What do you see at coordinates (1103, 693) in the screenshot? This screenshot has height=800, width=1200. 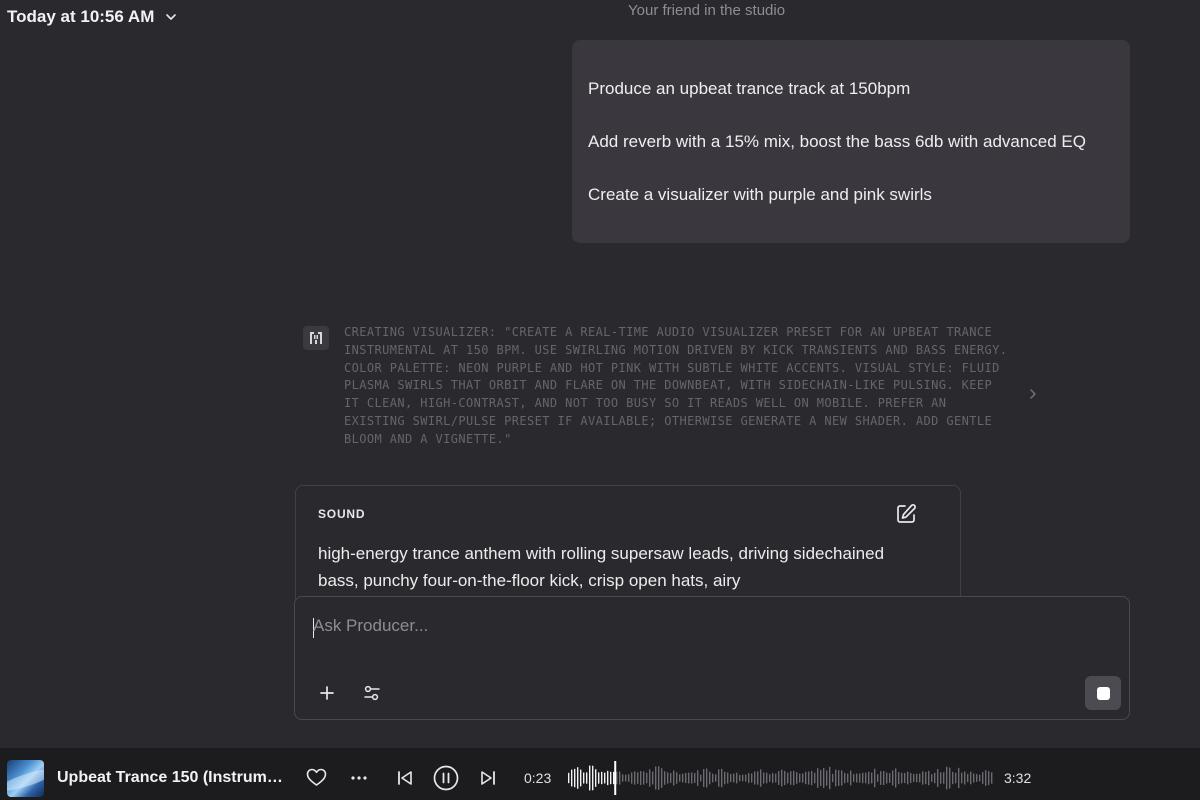 I see `stop-button` at bounding box center [1103, 693].